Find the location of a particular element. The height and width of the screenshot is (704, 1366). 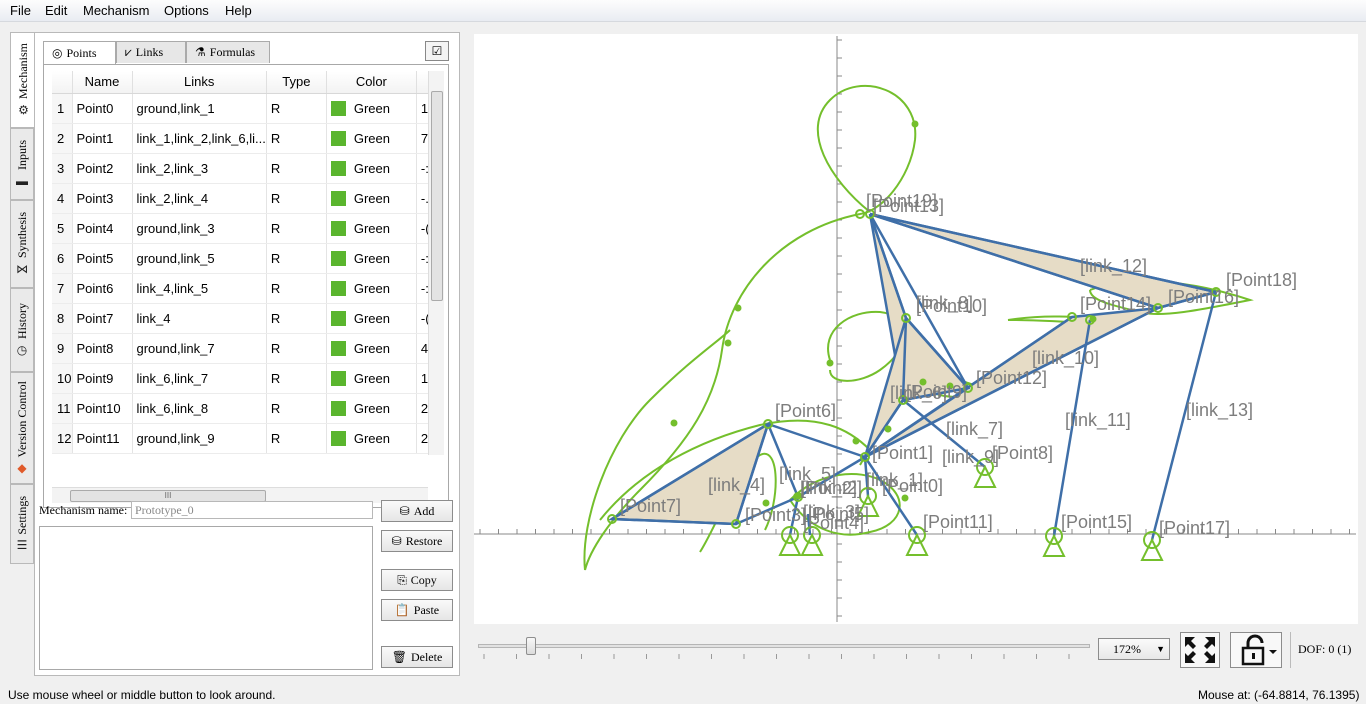

row-number-cell: 5 is located at coordinates (62, 228).